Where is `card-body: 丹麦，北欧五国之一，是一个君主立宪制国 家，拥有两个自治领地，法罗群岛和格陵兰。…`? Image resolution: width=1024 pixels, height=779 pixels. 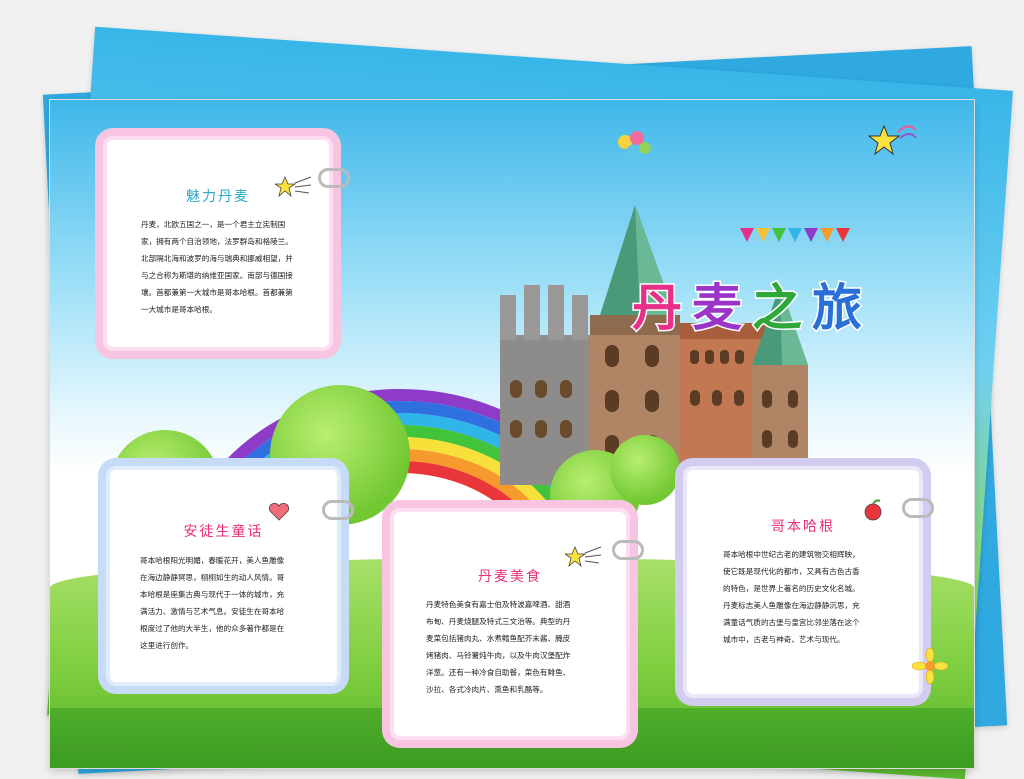 card-body: 丹麦，北欧五国之一，是一个君主立宪制国 家，拥有两个自治领地，法罗群岛和格陵兰。… is located at coordinates (231, 267).